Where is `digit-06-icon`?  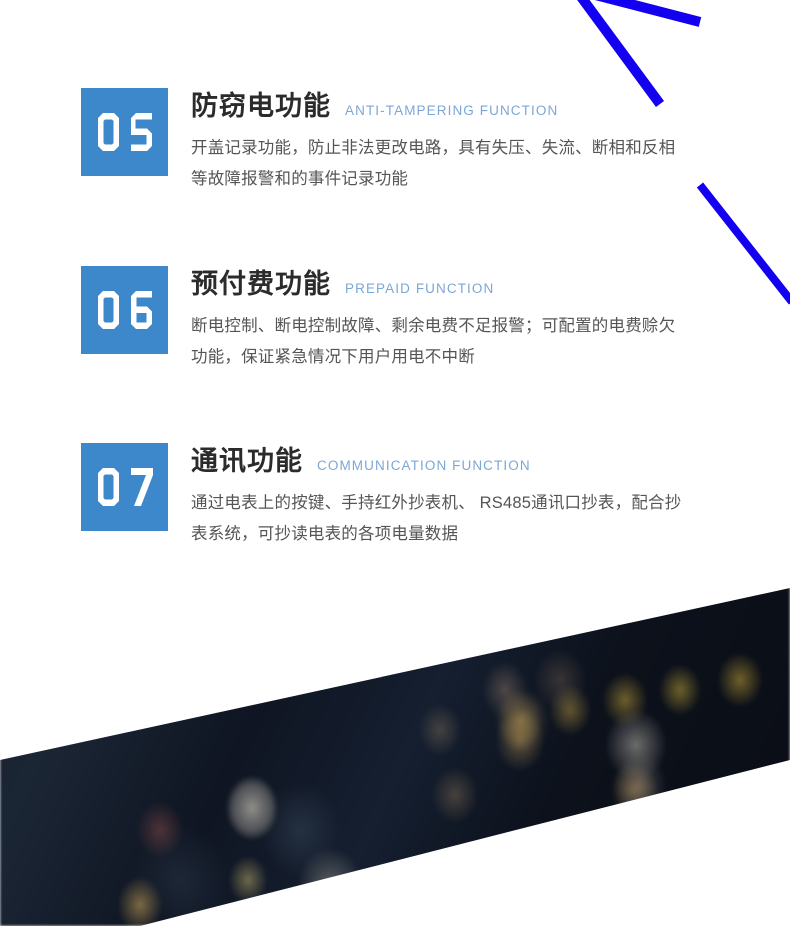
digit-06-icon is located at coordinates (124, 310).